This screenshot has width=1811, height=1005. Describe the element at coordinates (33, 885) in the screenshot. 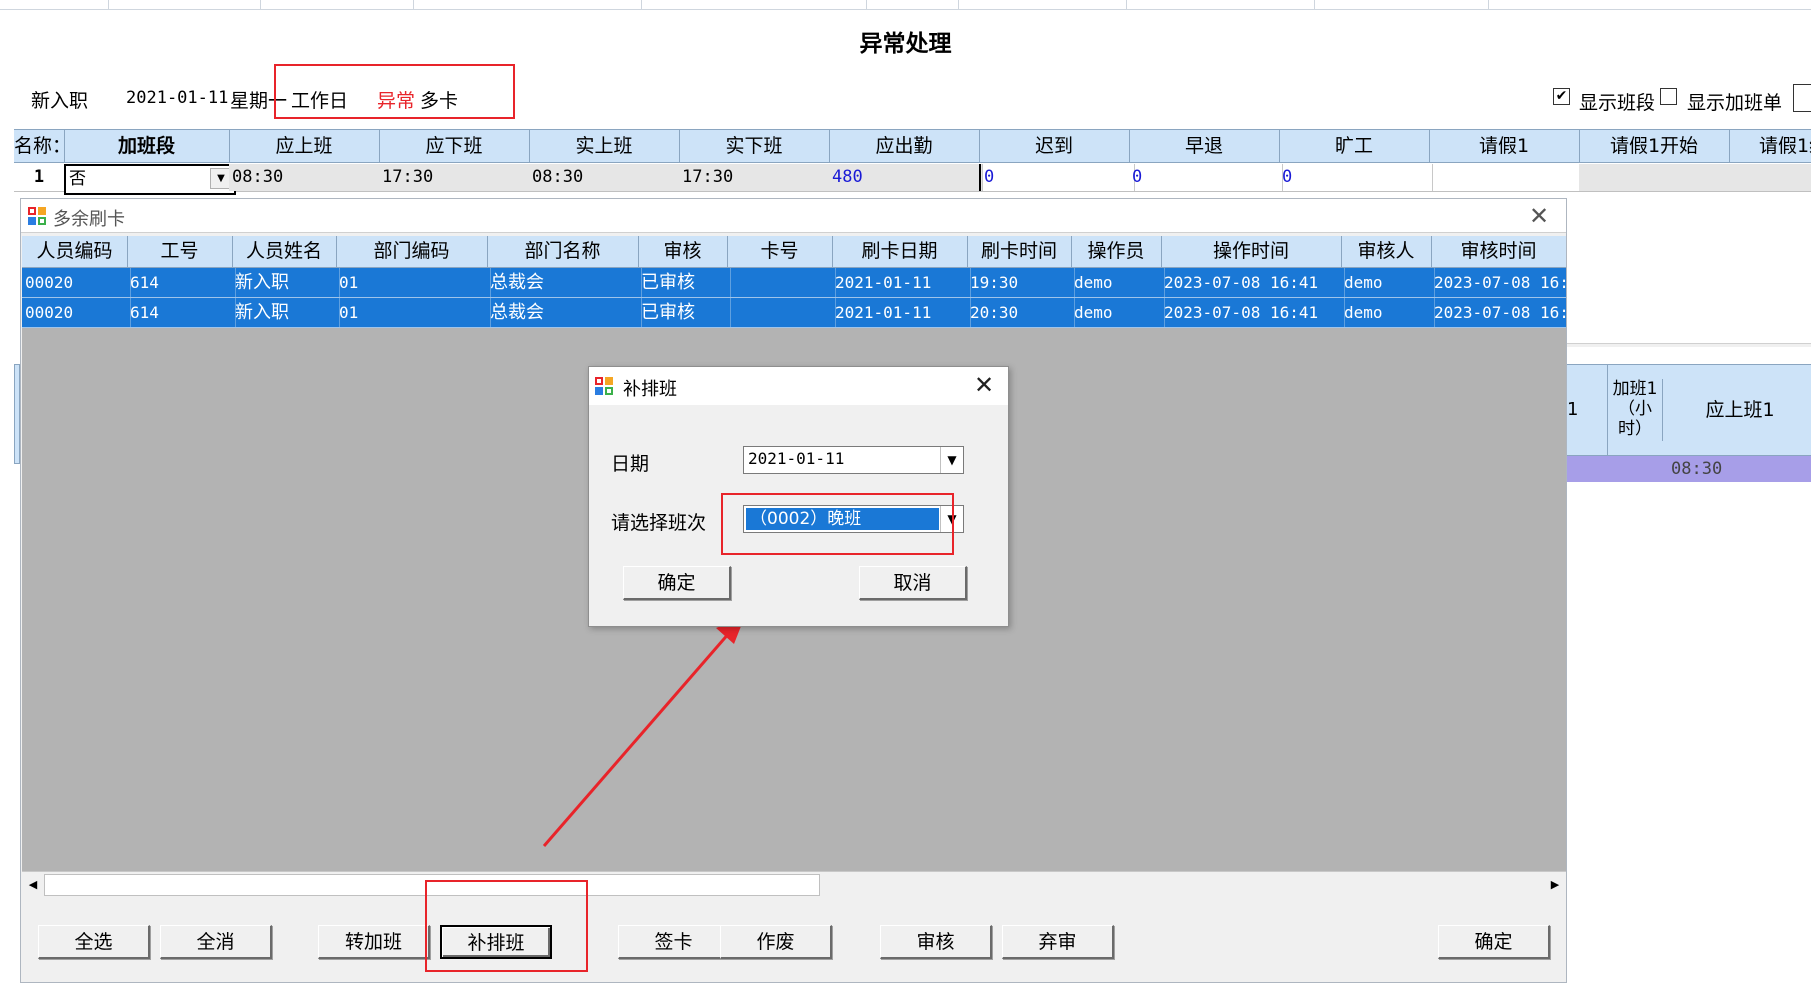

I see `scroll-left-icon: ◀` at that location.